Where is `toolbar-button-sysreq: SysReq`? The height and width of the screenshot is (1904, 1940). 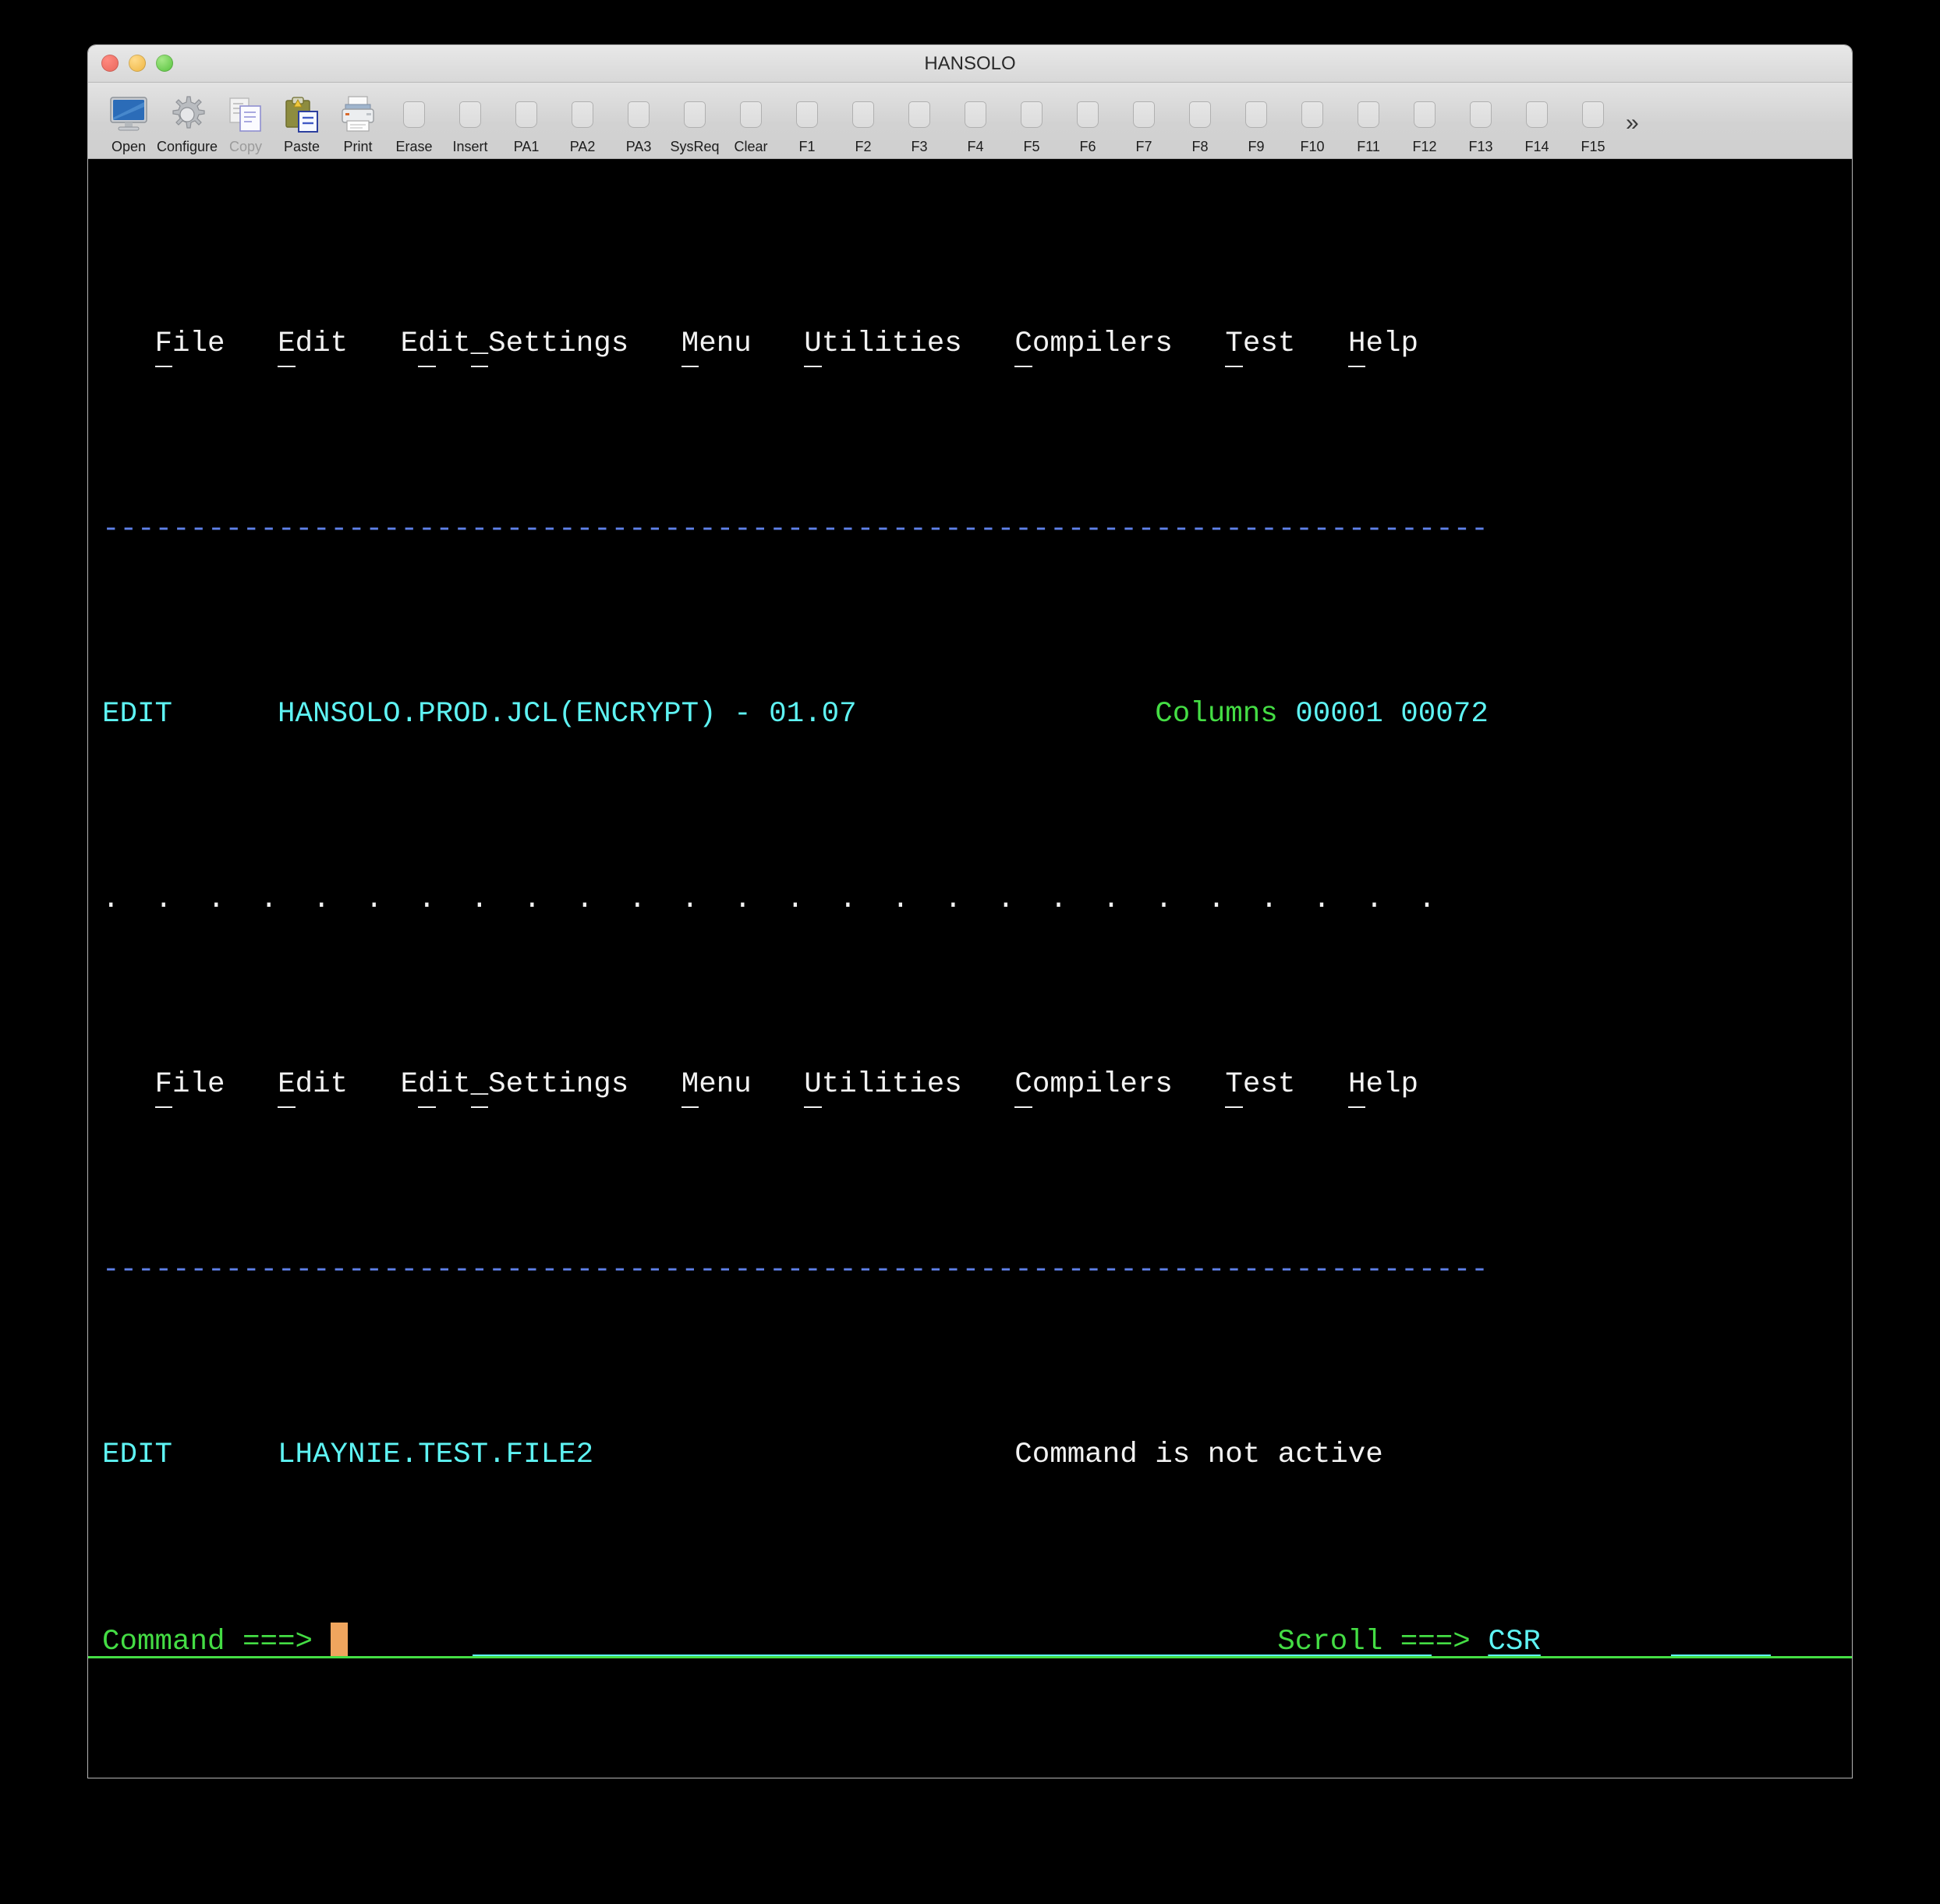
toolbar-button-sysreq: SysReq is located at coordinates (695, 126).